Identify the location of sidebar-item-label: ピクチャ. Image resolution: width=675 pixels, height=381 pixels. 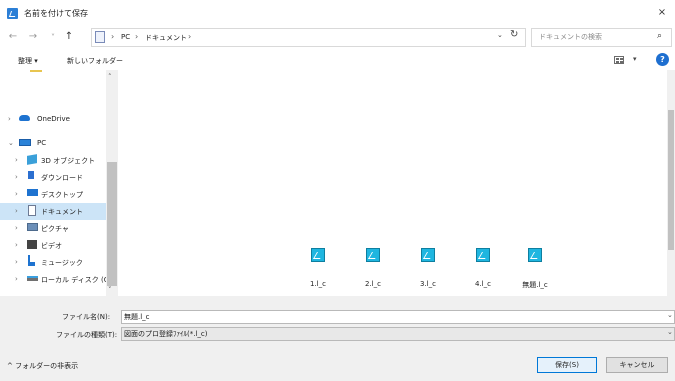
(55, 229).